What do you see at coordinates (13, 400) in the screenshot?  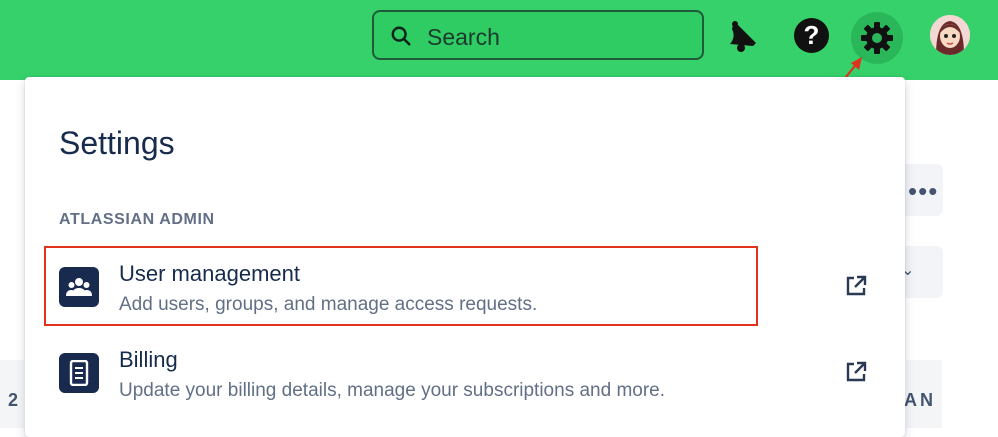 I see `background-text-left: 2` at bounding box center [13, 400].